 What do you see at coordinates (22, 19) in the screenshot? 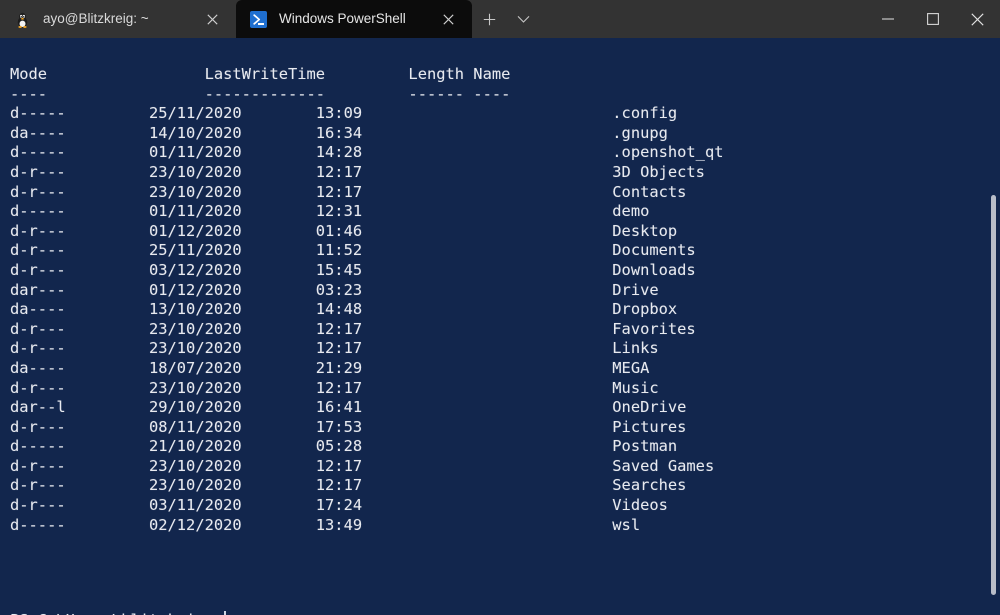
I see `tux-icon` at bounding box center [22, 19].